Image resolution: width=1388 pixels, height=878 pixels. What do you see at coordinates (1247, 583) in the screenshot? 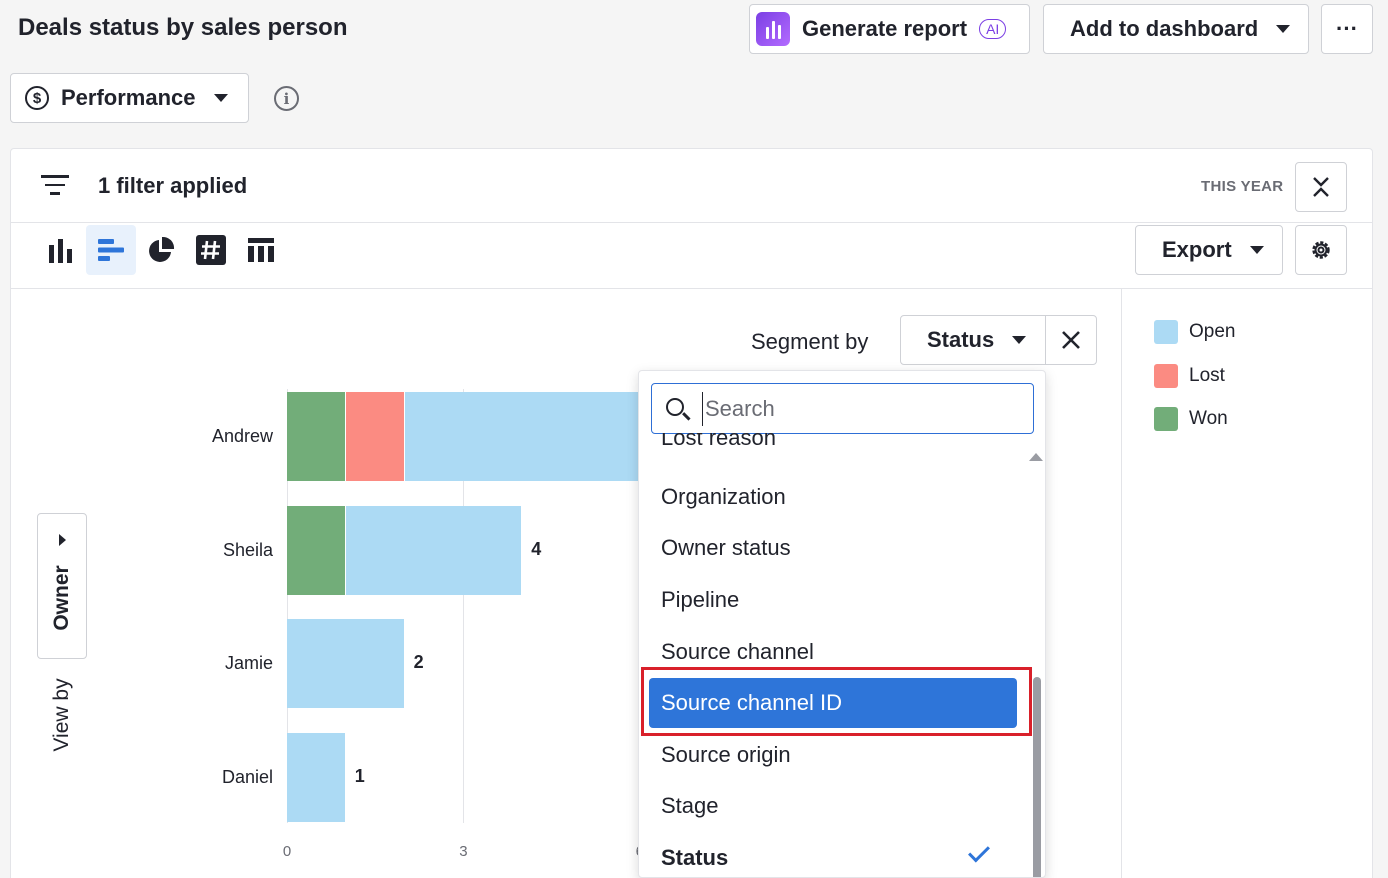
I see `legend: Open Lost Won` at bounding box center [1247, 583].